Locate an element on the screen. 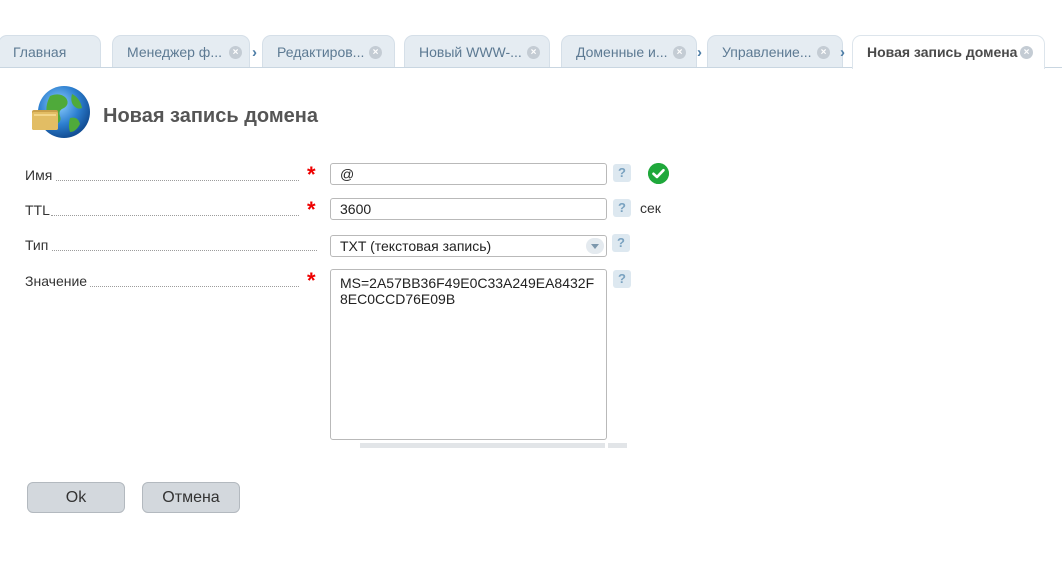 This screenshot has height=562, width=1062. horizontal-scrollbar is located at coordinates (482, 445).